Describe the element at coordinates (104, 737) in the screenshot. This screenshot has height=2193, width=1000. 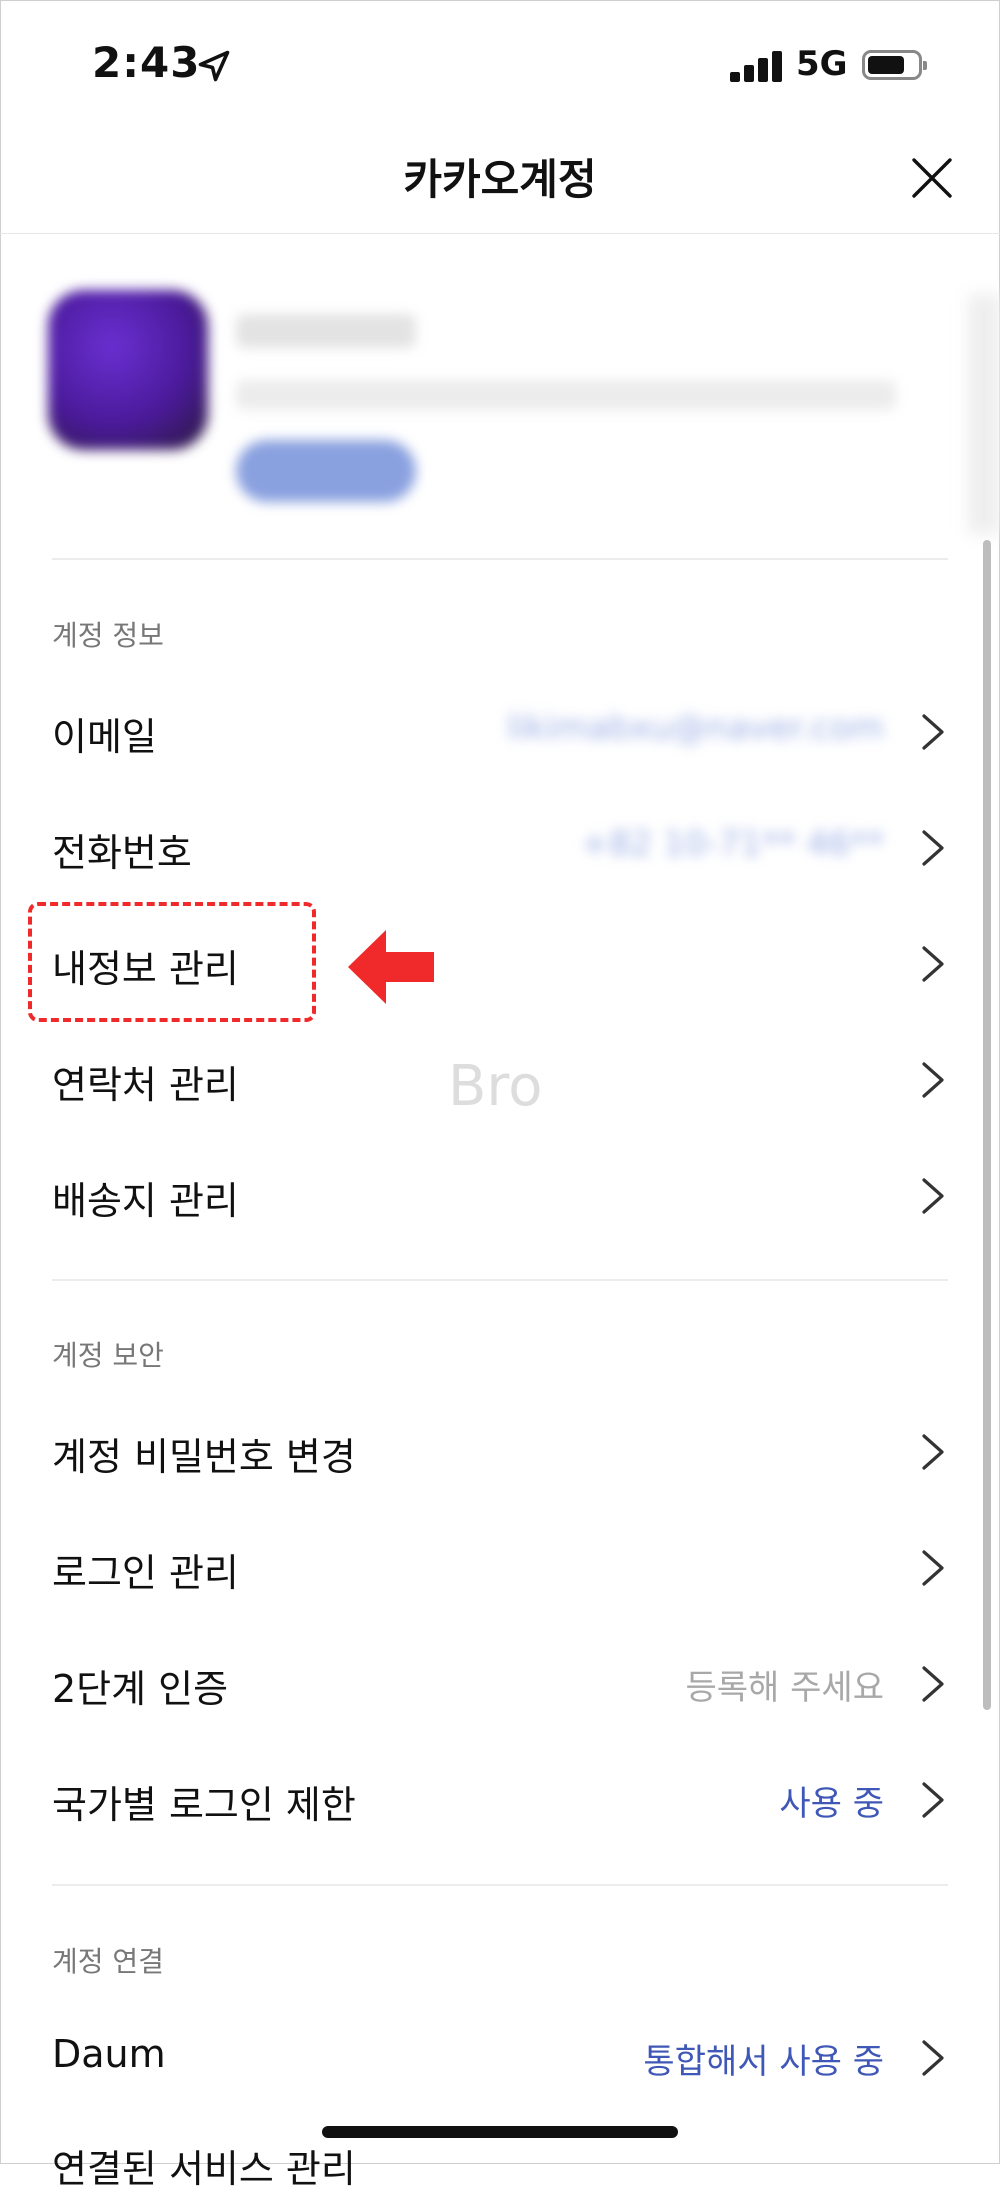
I see `row-label: 이메일` at that location.